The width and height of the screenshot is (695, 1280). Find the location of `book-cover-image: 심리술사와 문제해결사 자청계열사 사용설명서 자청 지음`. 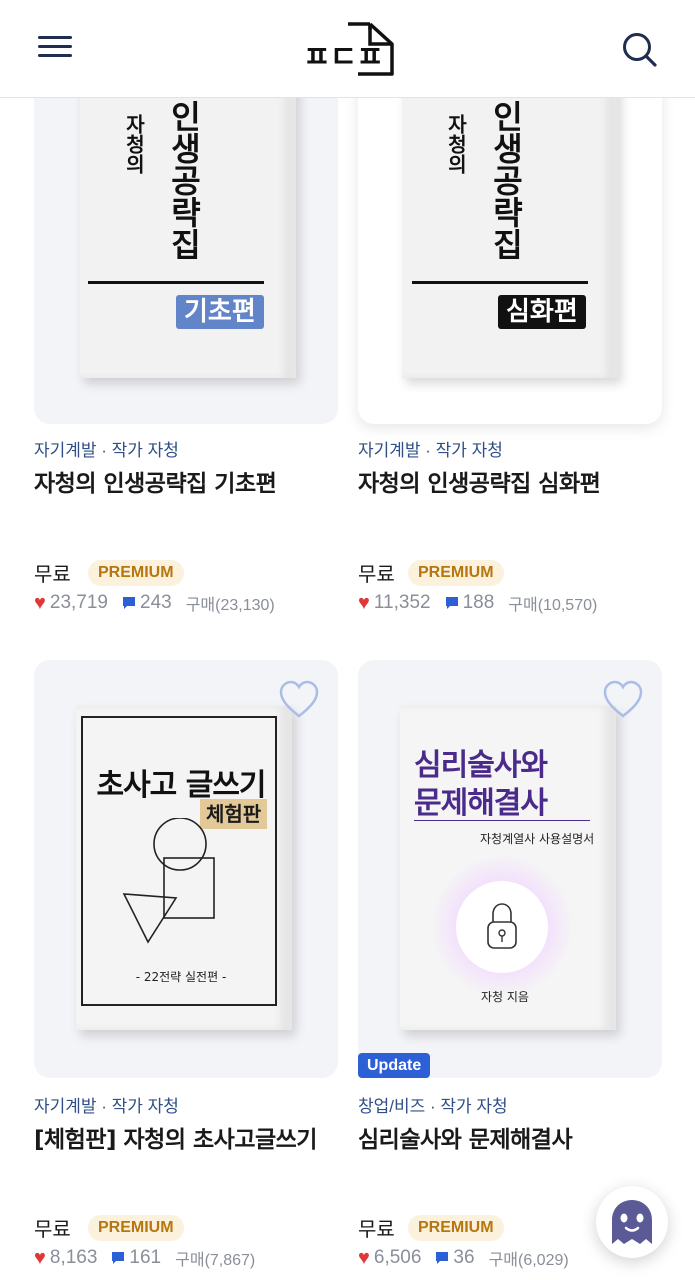

book-cover-image: 심리술사와 문제해결사 자청계열사 사용설명서 자청 지음 is located at coordinates (508, 868).